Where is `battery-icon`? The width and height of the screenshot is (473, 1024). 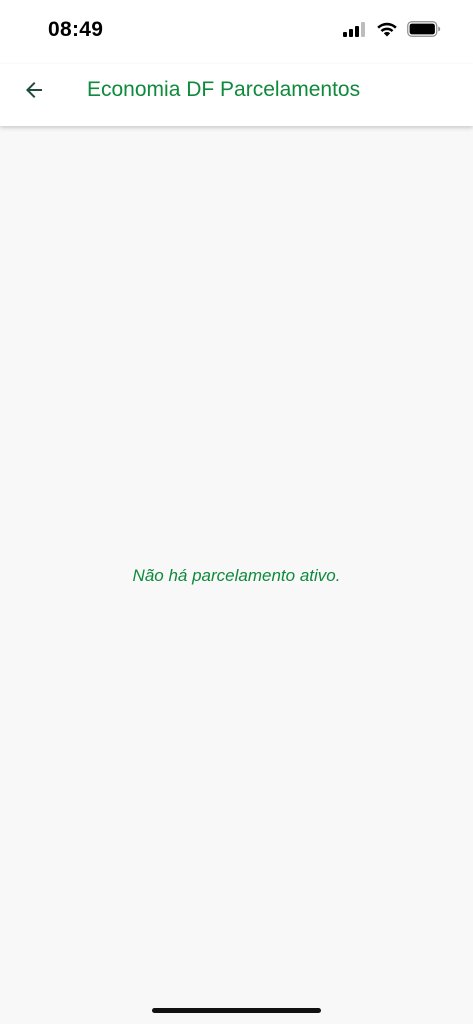
battery-icon is located at coordinates (424, 29).